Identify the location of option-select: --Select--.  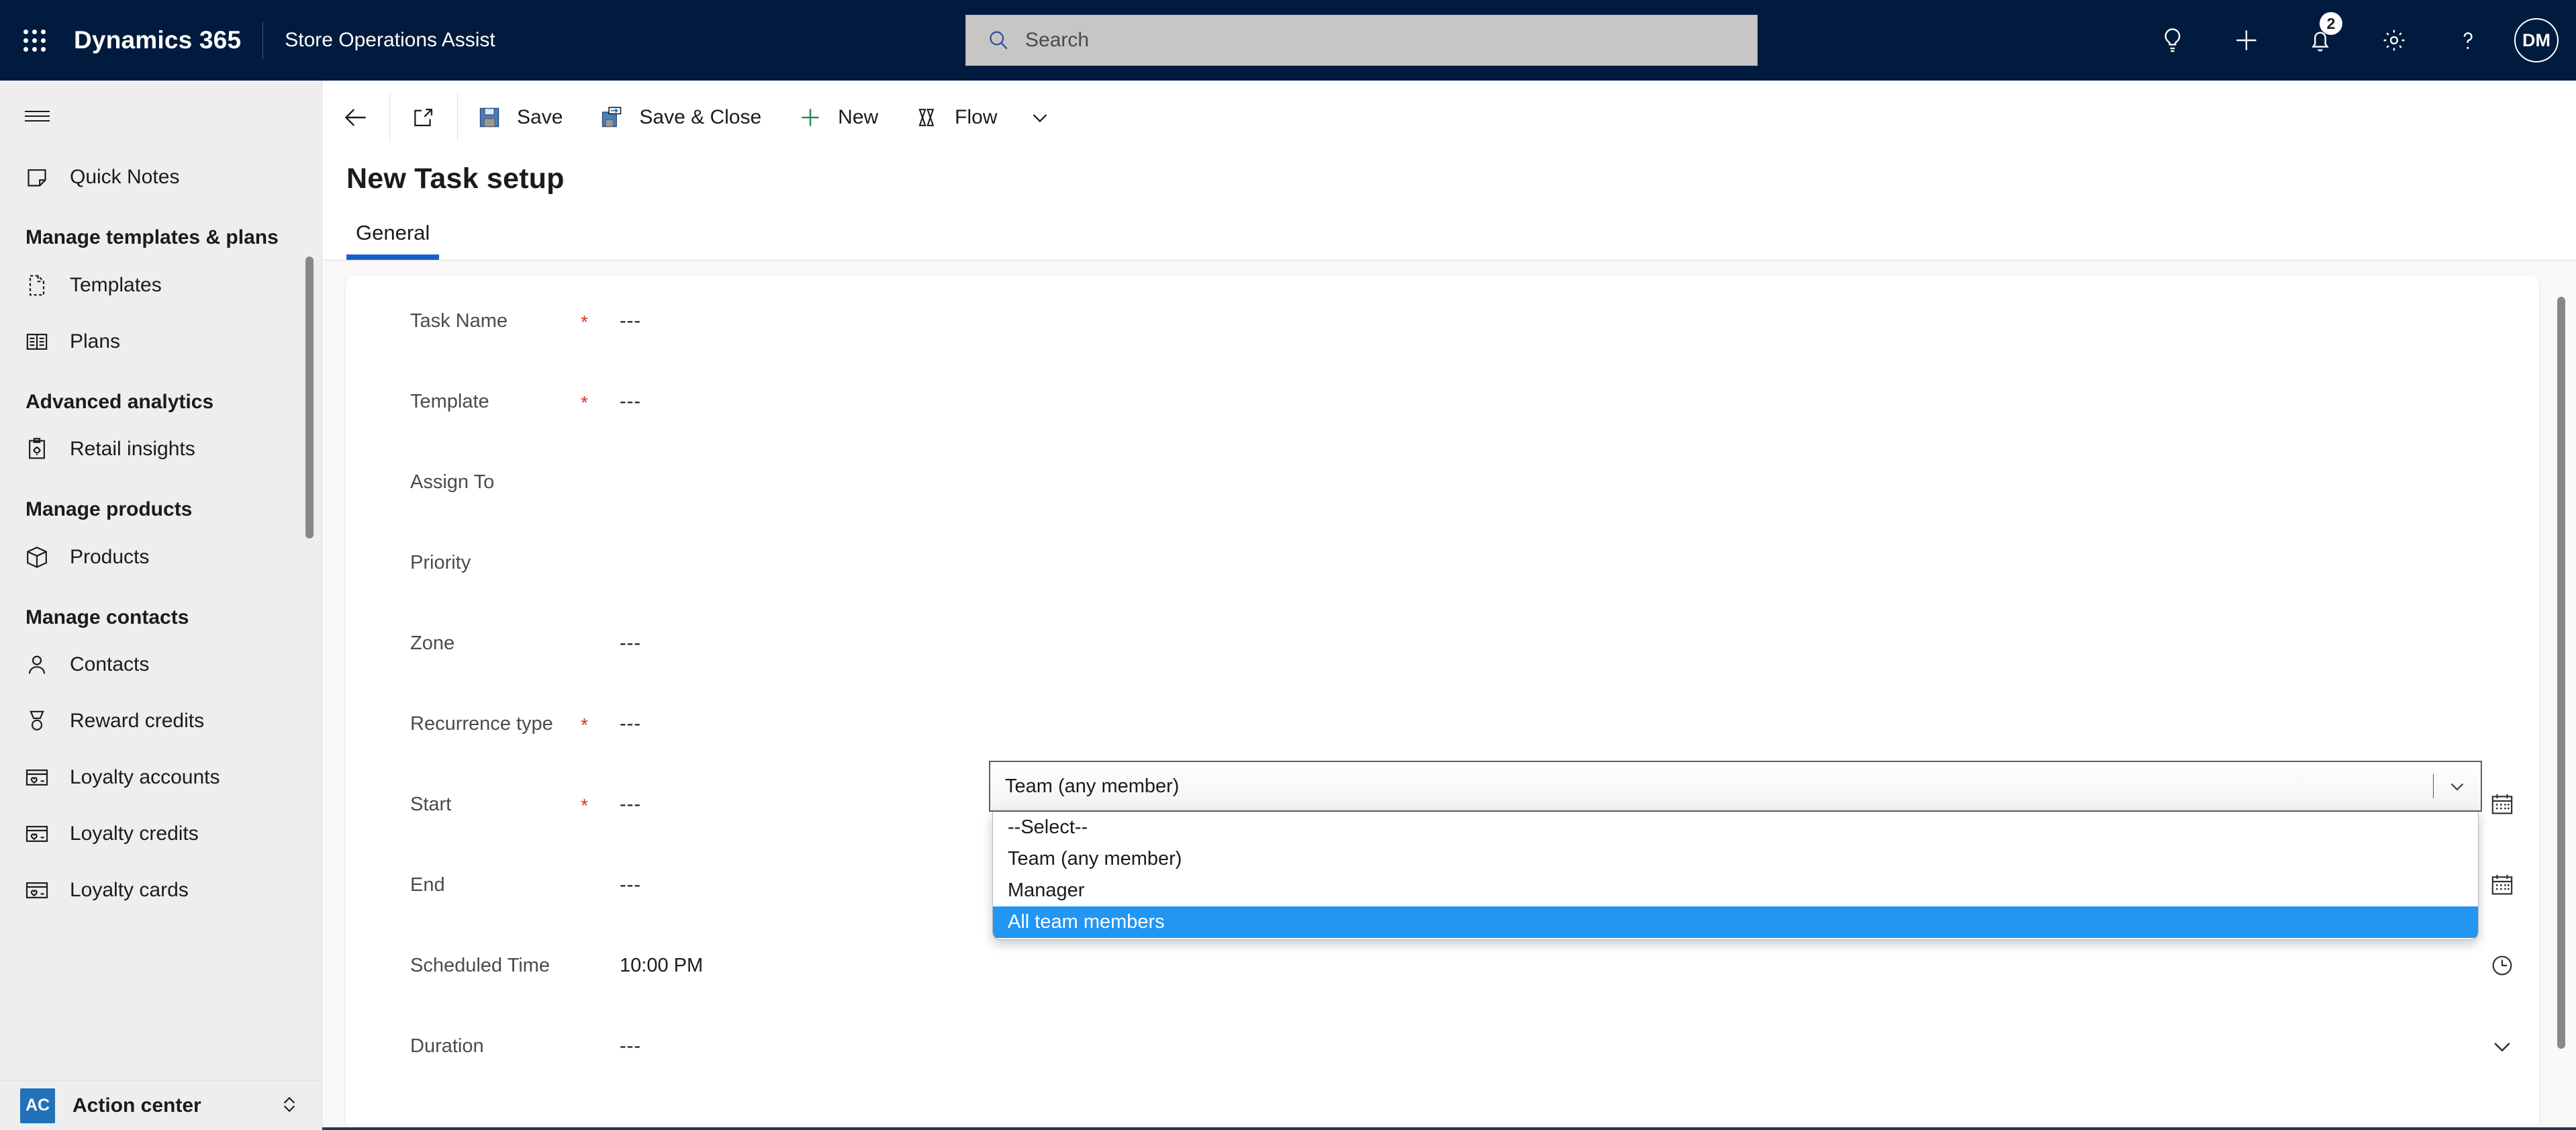
(1735, 827).